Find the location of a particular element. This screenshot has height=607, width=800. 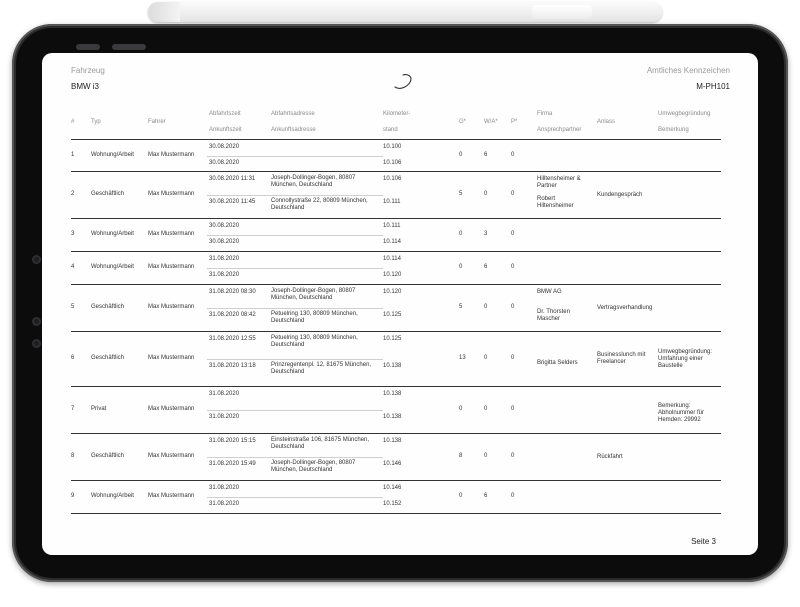

km-start: 10.146 is located at coordinates (392, 488).